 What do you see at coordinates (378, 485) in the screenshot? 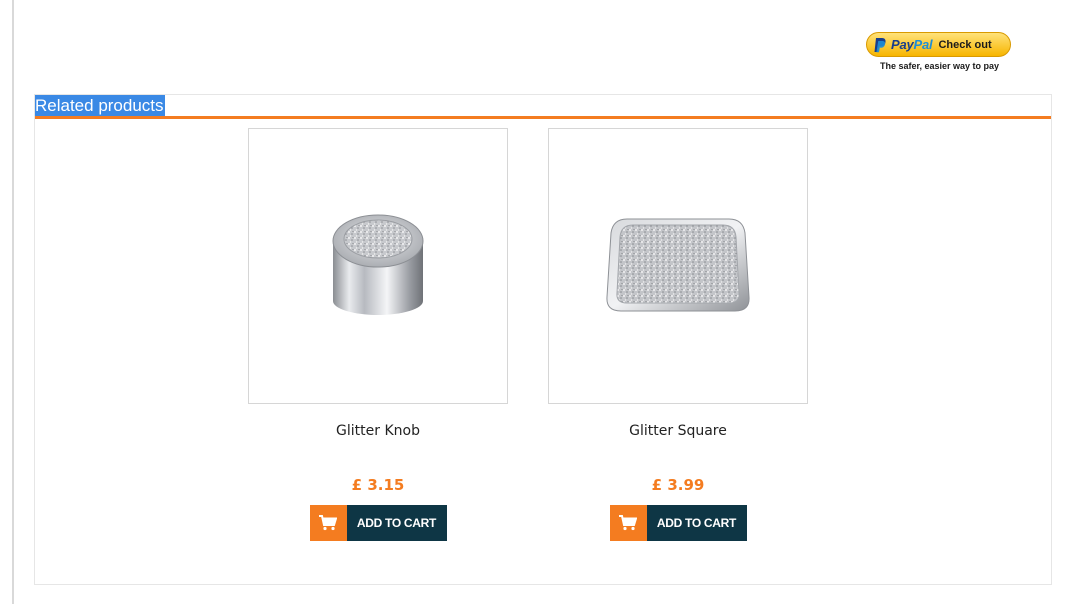
I see `product-price: £ 3.15` at bounding box center [378, 485].